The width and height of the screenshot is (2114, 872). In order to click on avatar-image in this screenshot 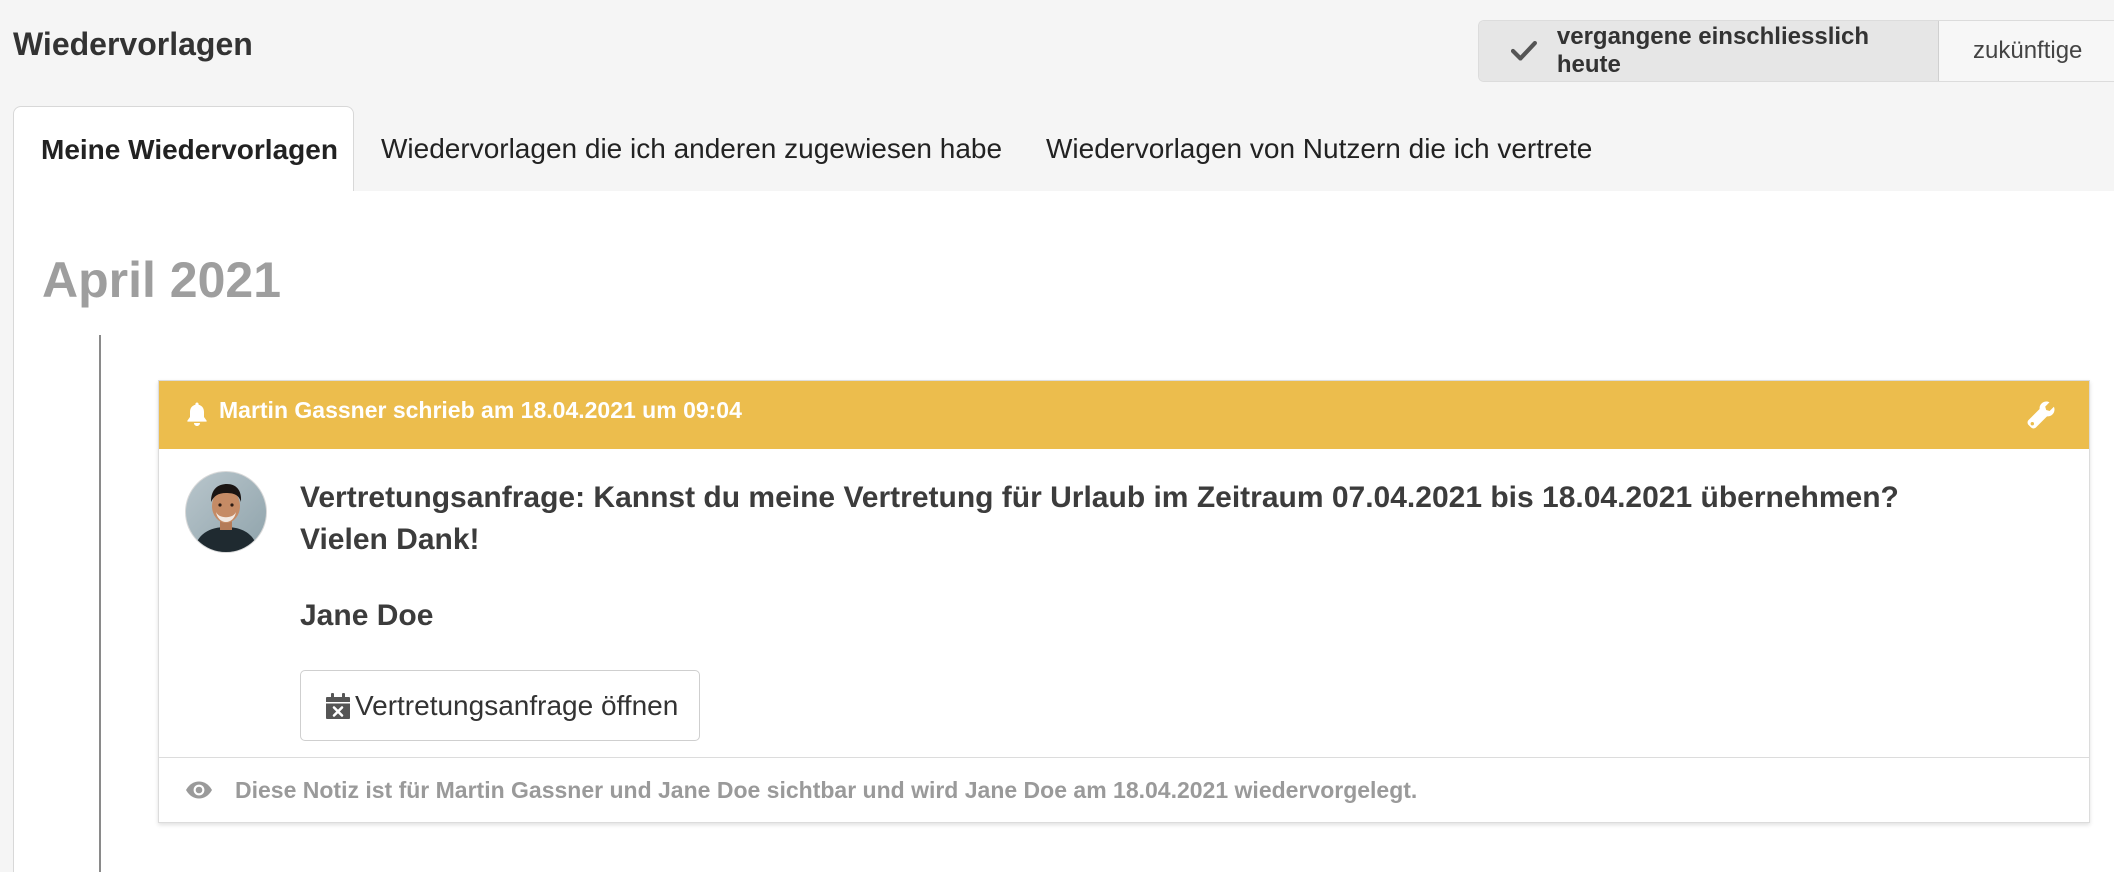, I will do `click(226, 512)`.